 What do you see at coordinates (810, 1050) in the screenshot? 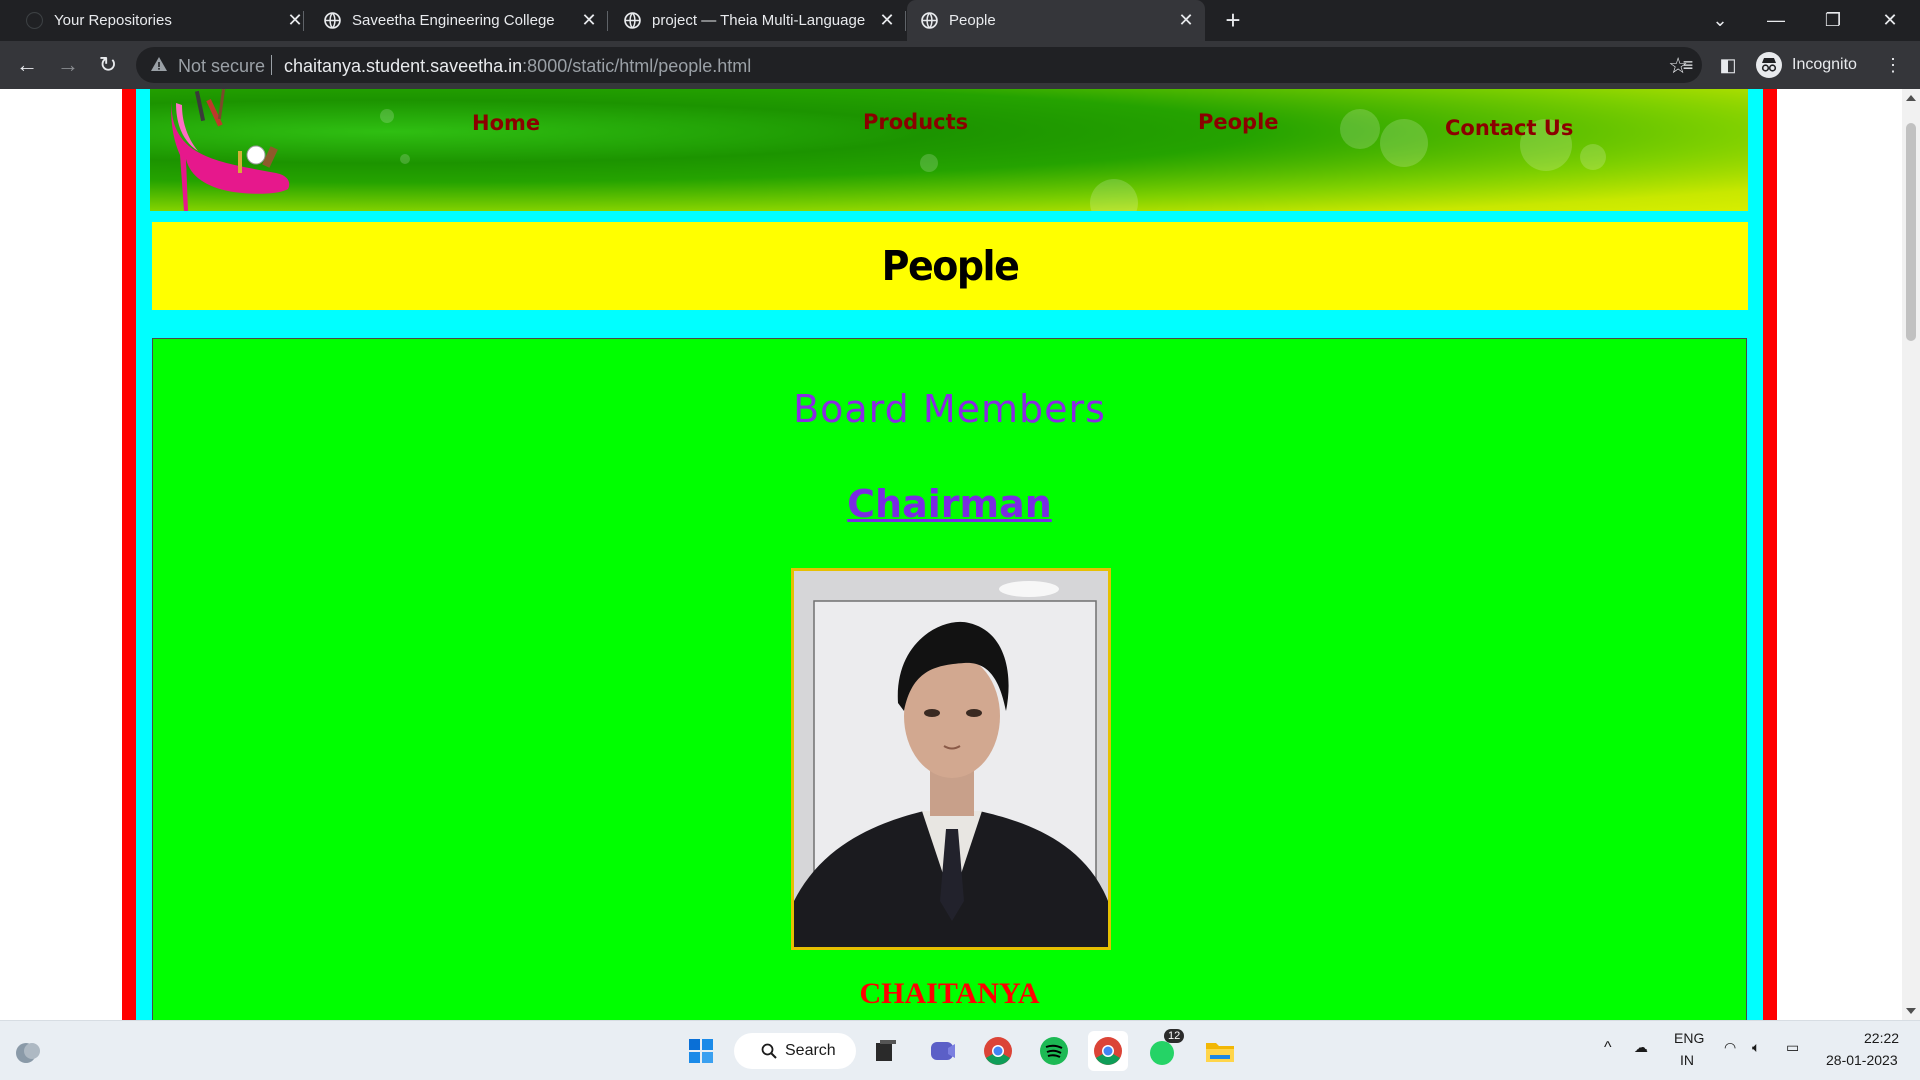
I see `search-label: Search` at bounding box center [810, 1050].